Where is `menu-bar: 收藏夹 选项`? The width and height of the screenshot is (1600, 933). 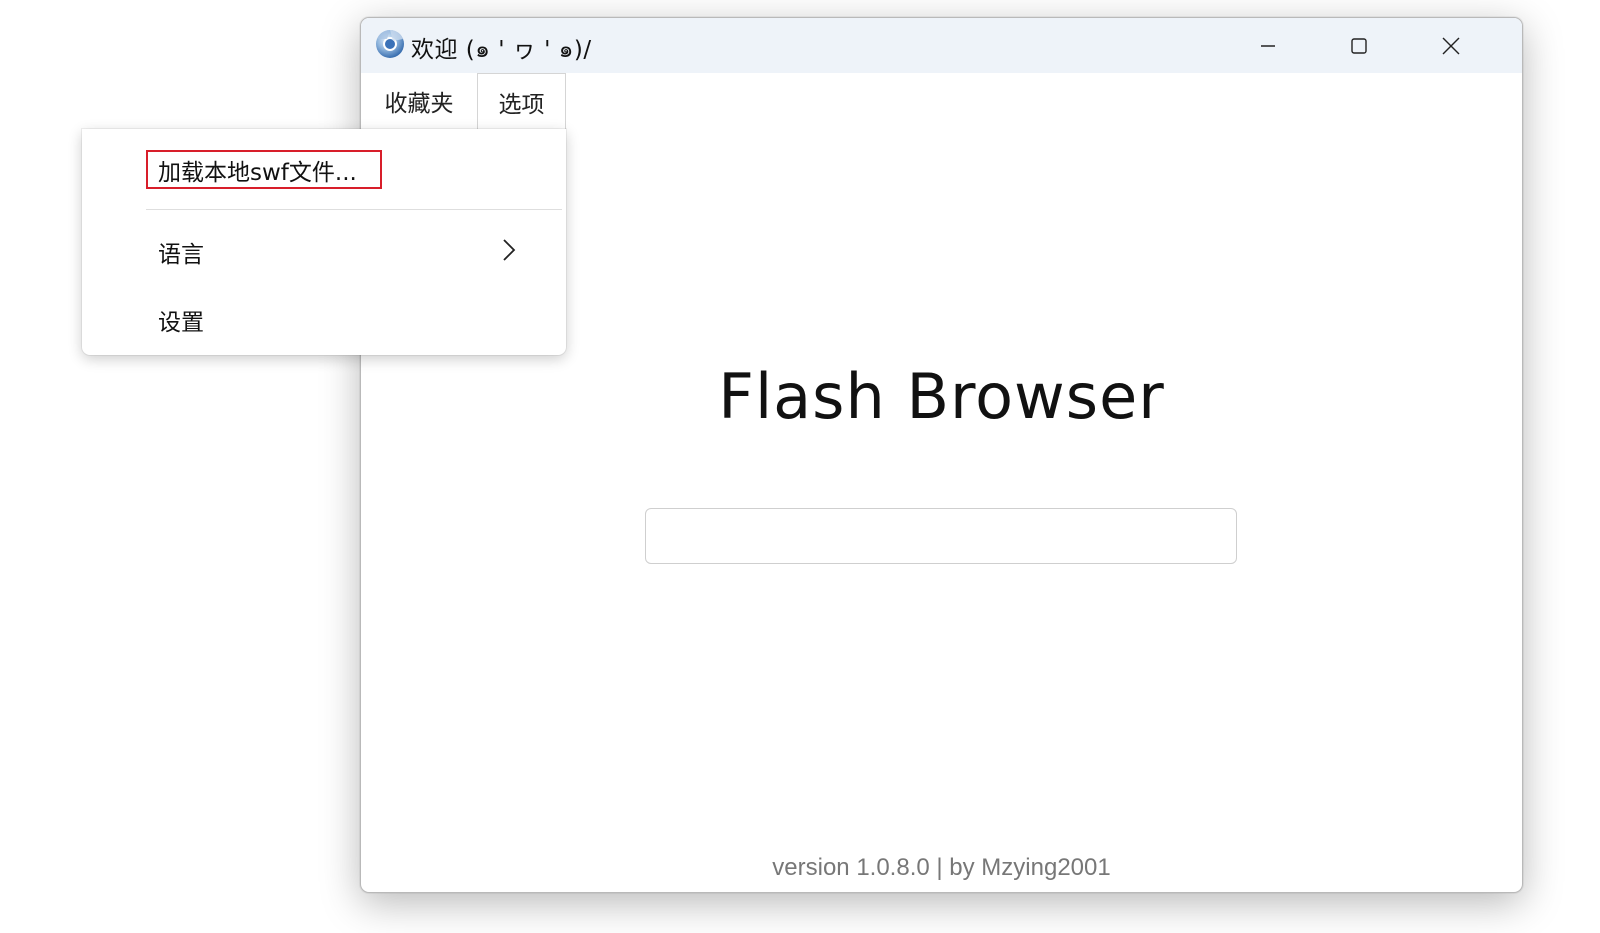 menu-bar: 收藏夹 选项 is located at coordinates (941, 101).